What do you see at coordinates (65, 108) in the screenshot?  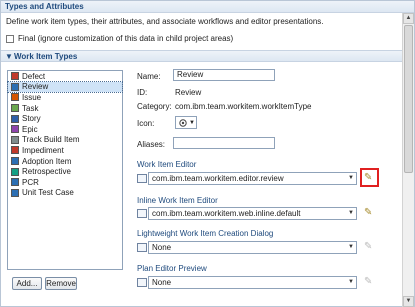 I see `list-item: Task` at bounding box center [65, 108].